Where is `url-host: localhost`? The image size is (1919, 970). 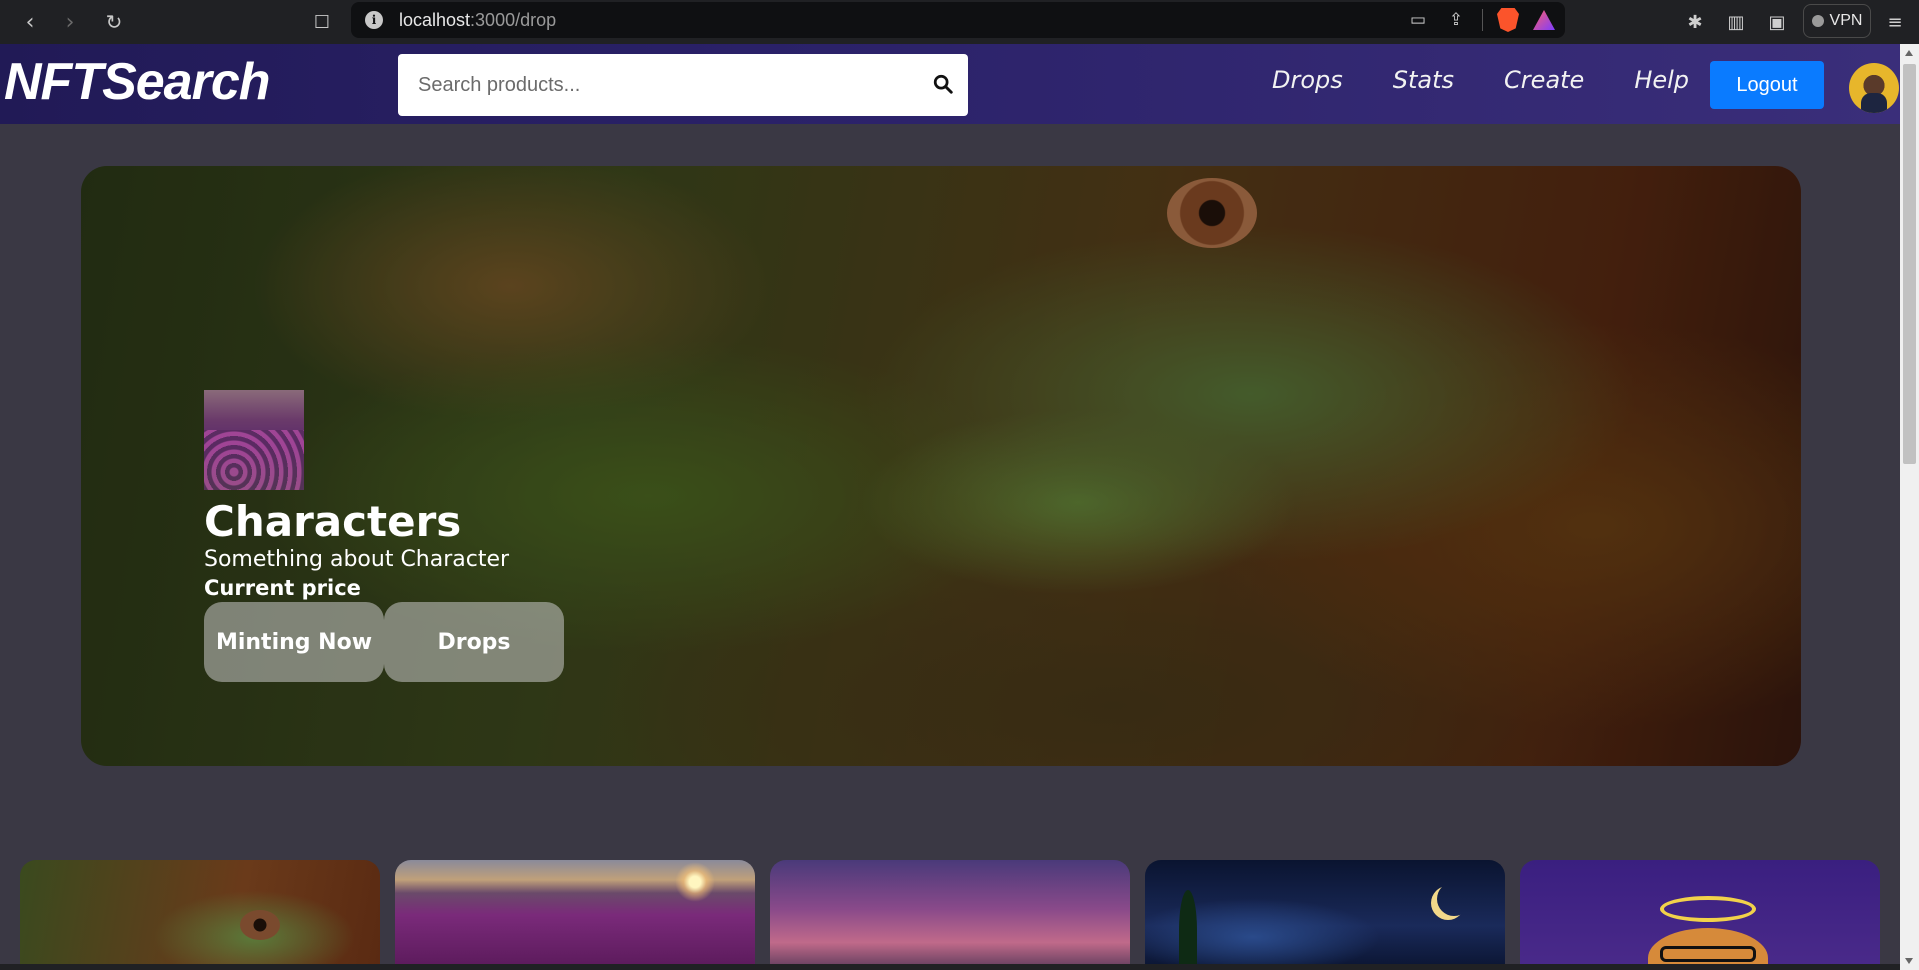 url-host: localhost is located at coordinates (435, 19).